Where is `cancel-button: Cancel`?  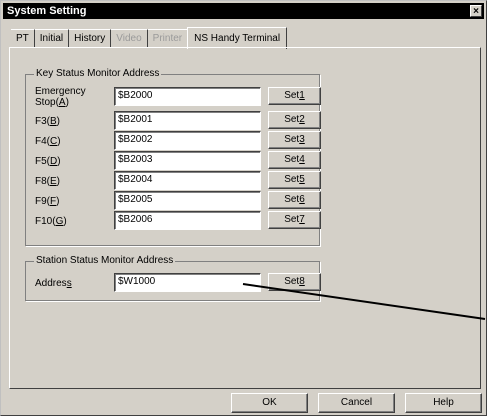 cancel-button: Cancel is located at coordinates (356, 403).